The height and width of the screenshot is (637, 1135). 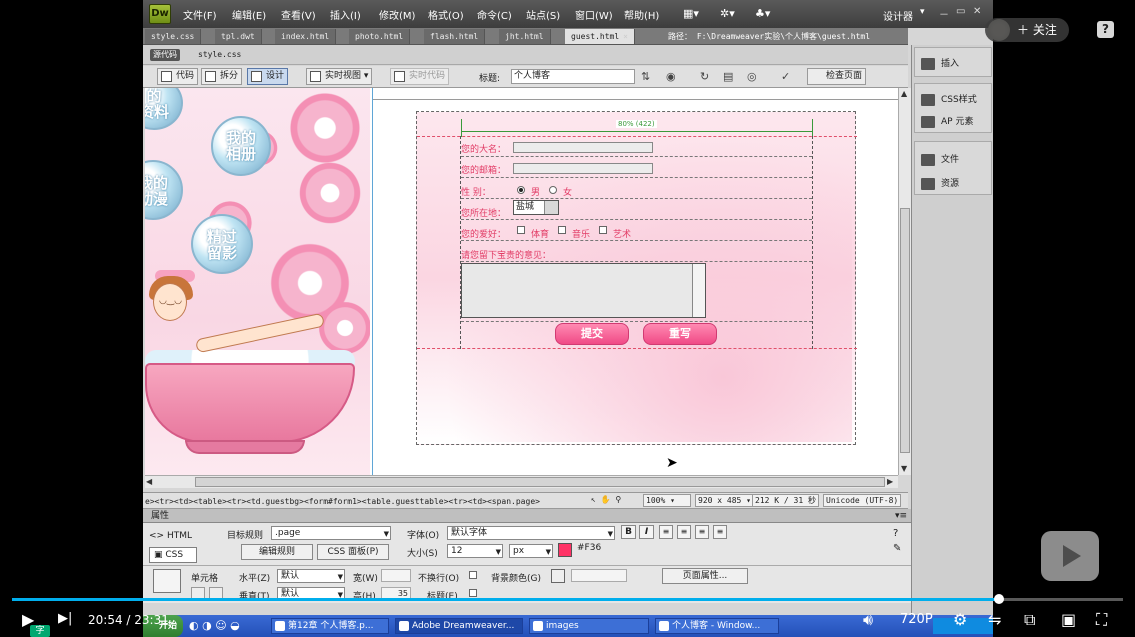 I want to click on close-icon: ×, so click(x=625, y=36).